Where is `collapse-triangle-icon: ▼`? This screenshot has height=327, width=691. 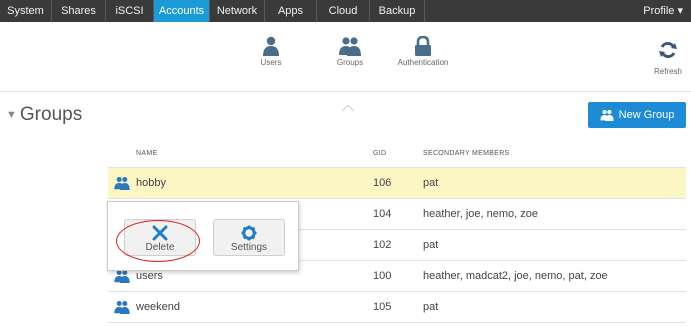
collapse-triangle-icon: ▼ is located at coordinates (11, 115).